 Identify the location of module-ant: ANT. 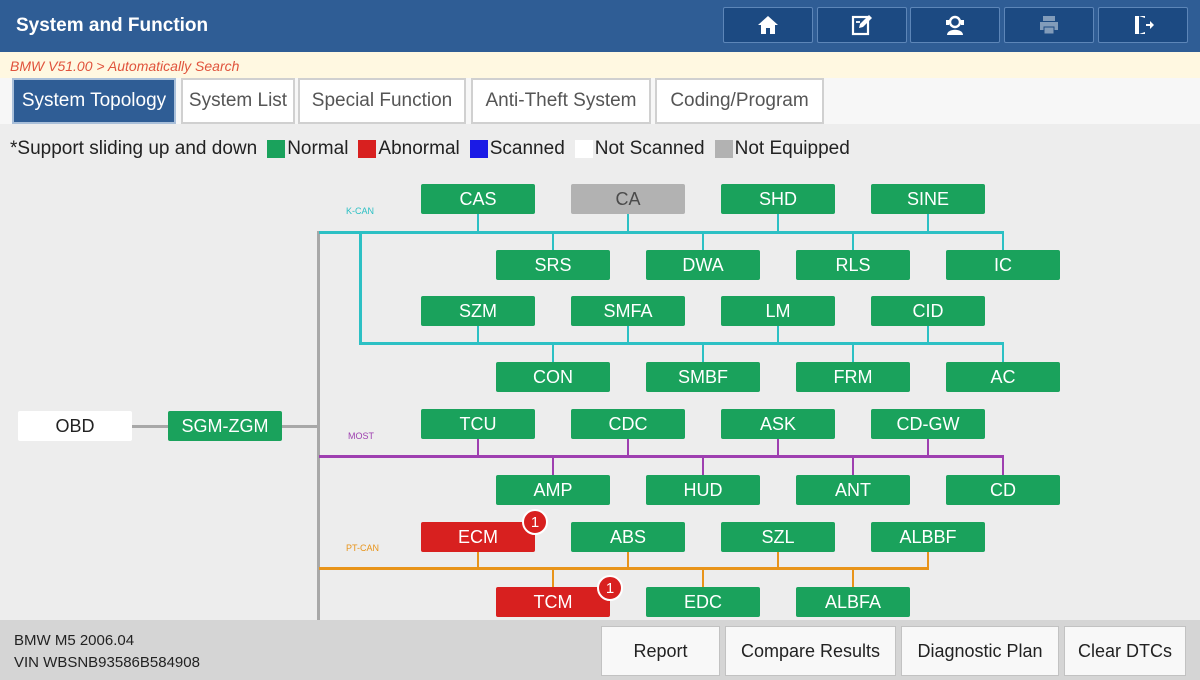
(853, 490).